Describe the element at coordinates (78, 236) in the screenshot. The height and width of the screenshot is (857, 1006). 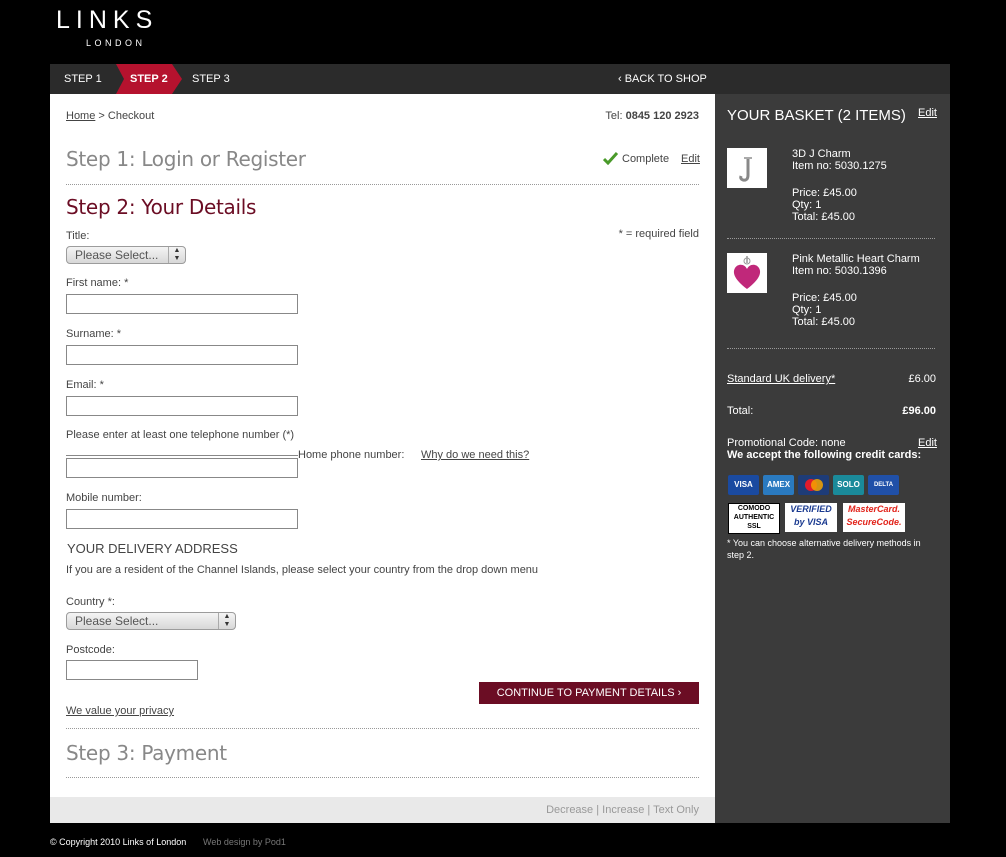
I see `title-label: Title:` at that location.